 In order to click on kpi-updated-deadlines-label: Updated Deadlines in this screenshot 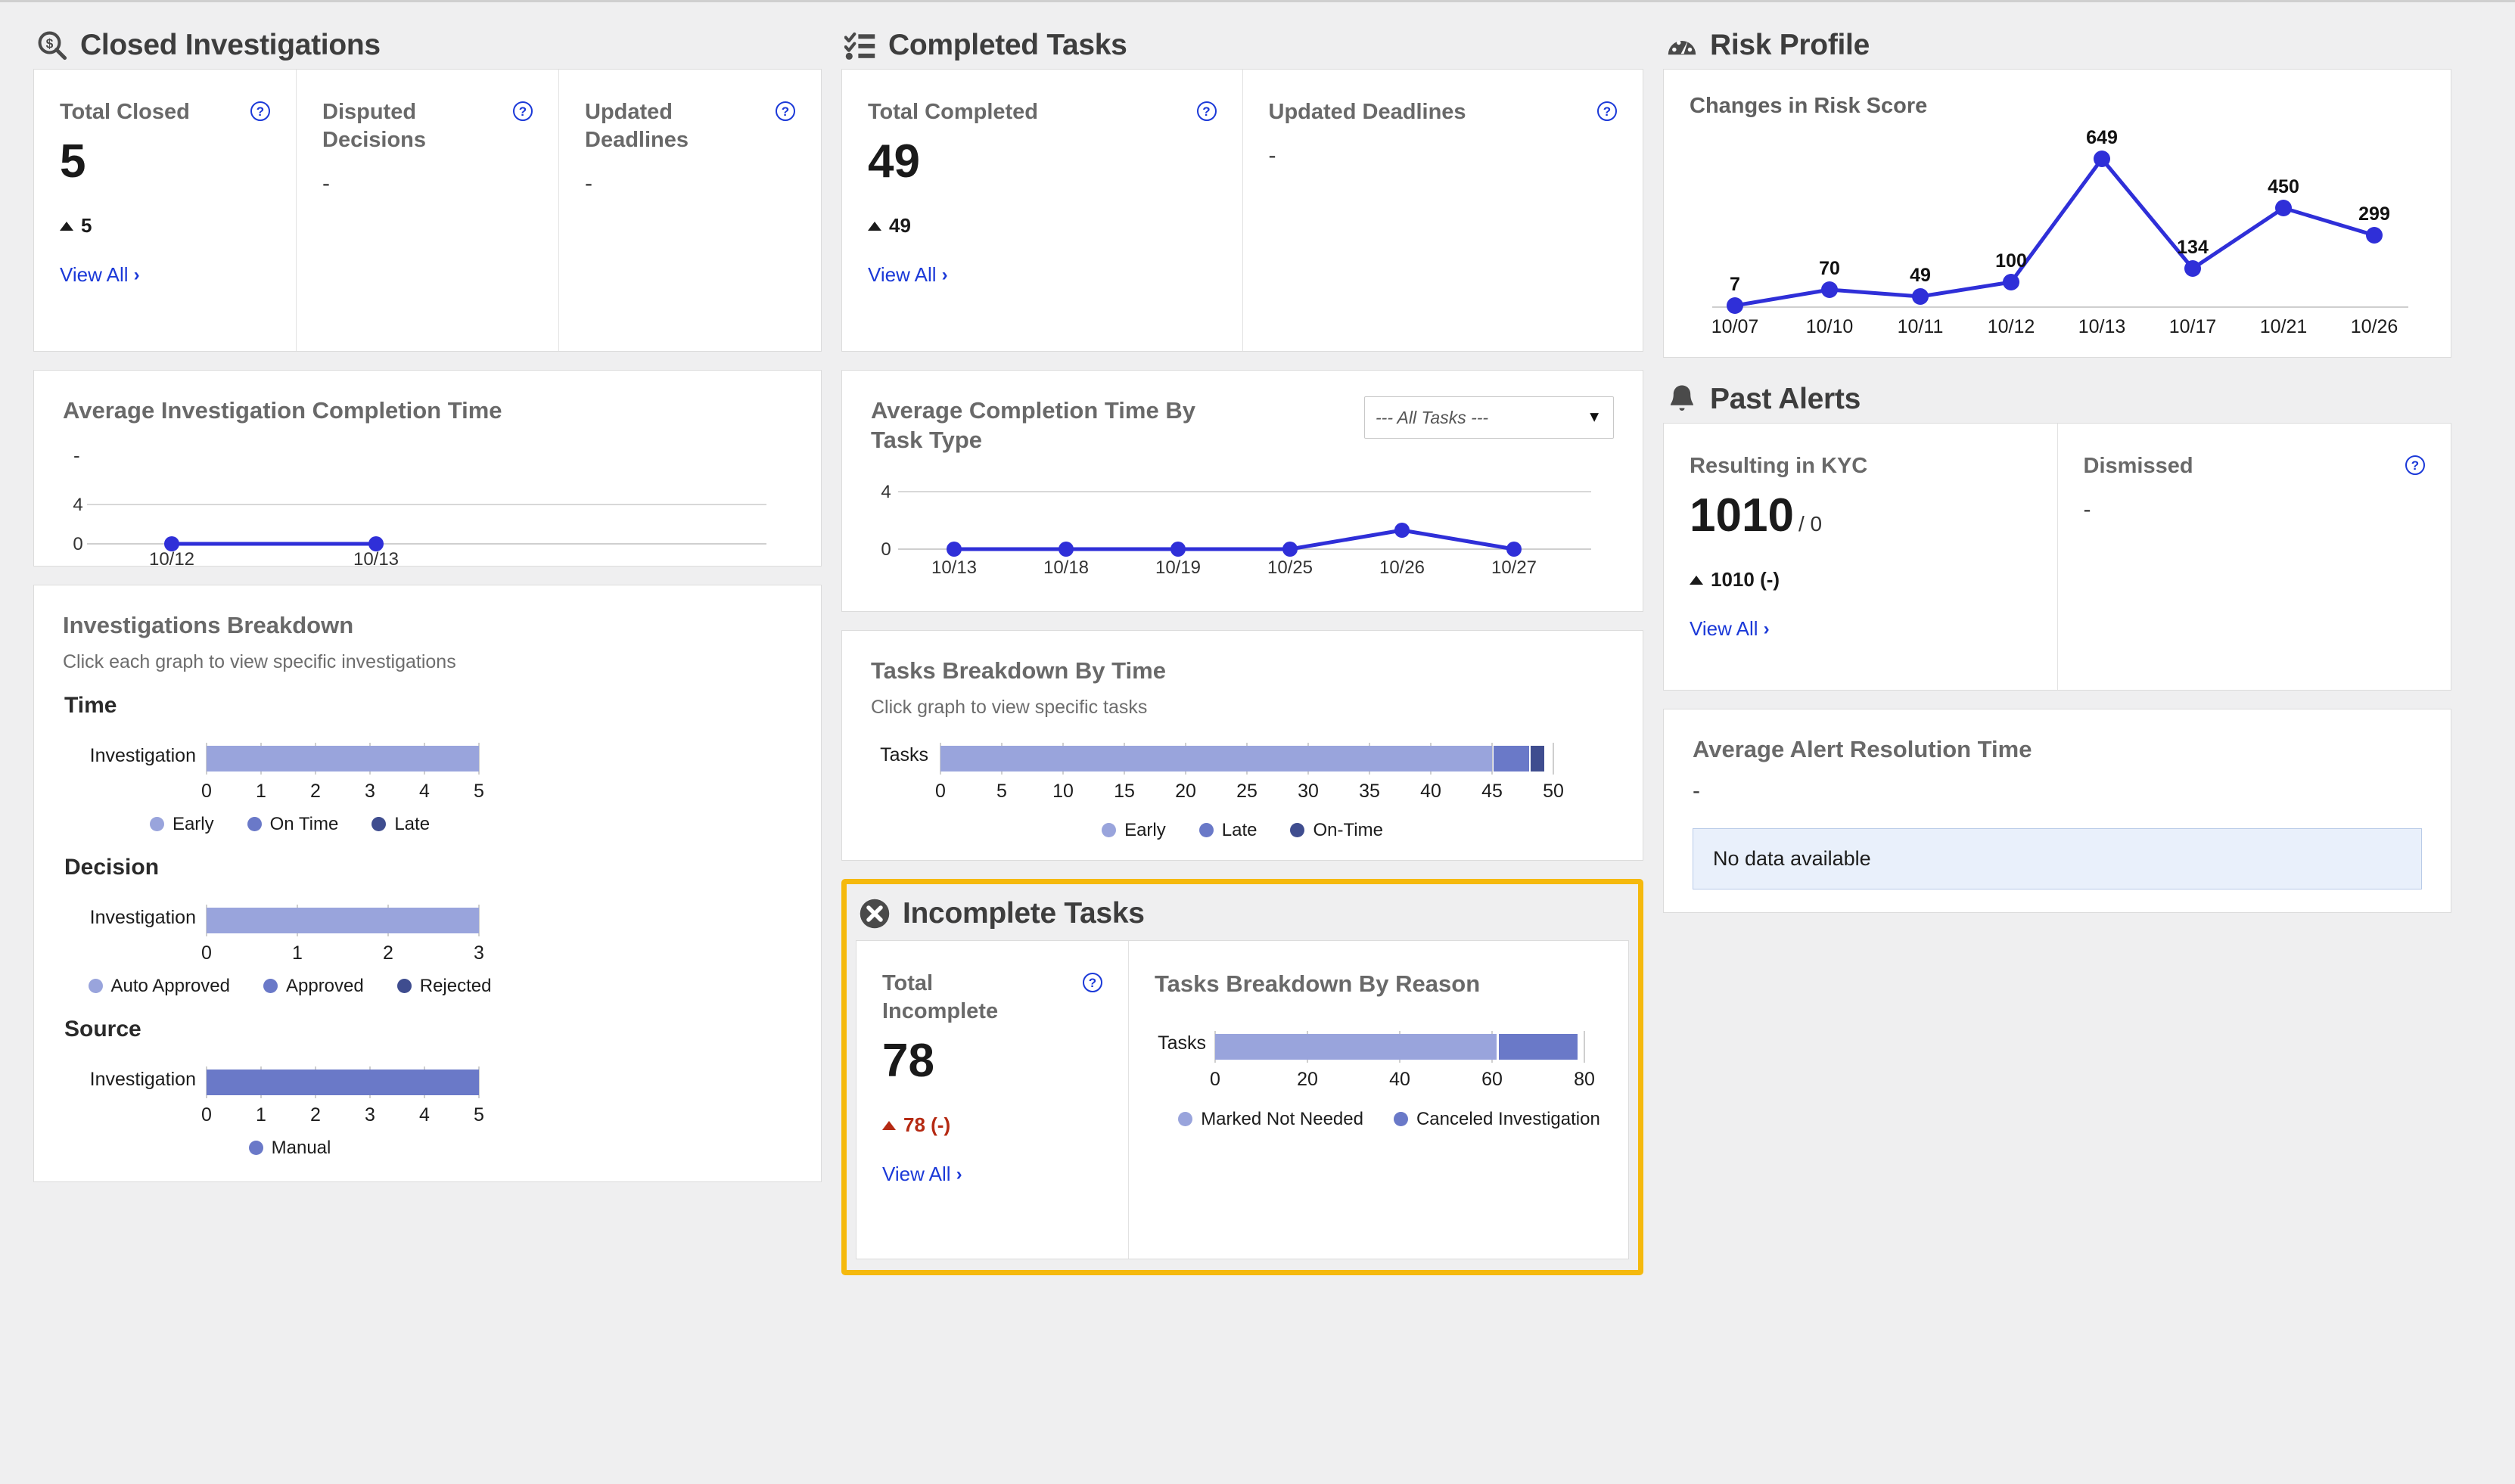, I will do `click(637, 127)`.